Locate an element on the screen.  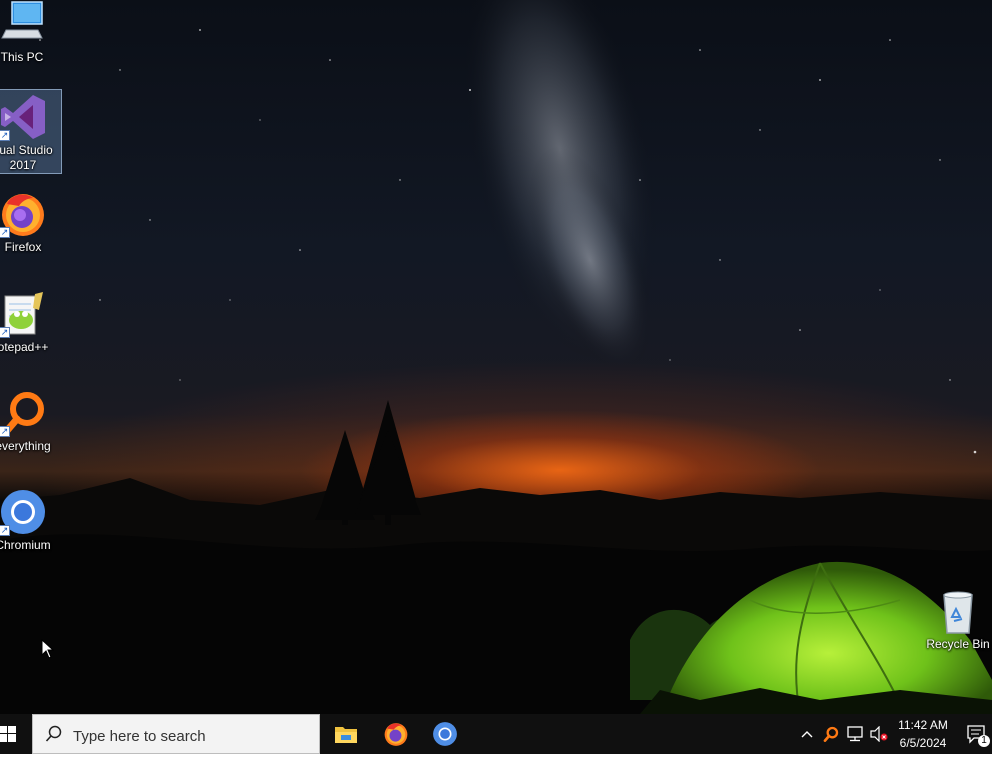
desktop-icon-label: sual Studio is located at coordinates (26, 150).